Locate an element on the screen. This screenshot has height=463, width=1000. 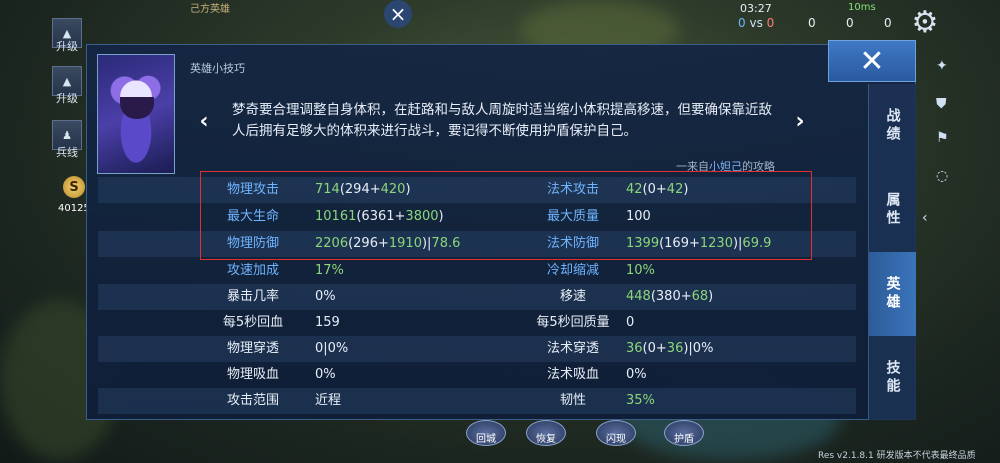
stat-label-right: 每5秒回质量 is located at coordinates (573, 322).